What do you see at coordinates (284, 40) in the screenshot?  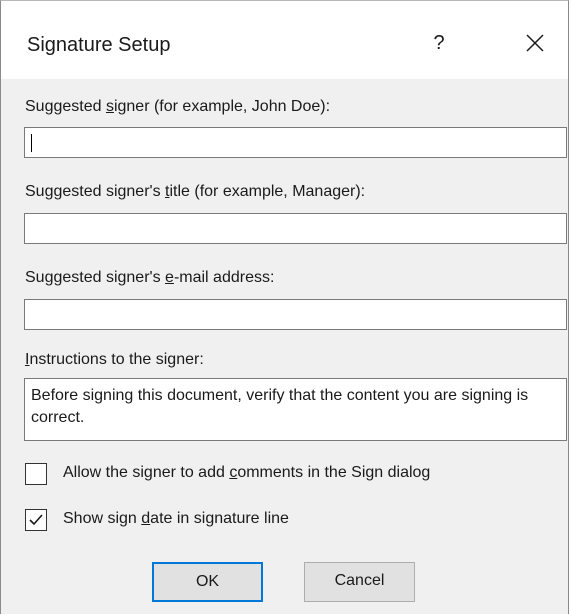 I see `title-bar: Signature Setup ?` at bounding box center [284, 40].